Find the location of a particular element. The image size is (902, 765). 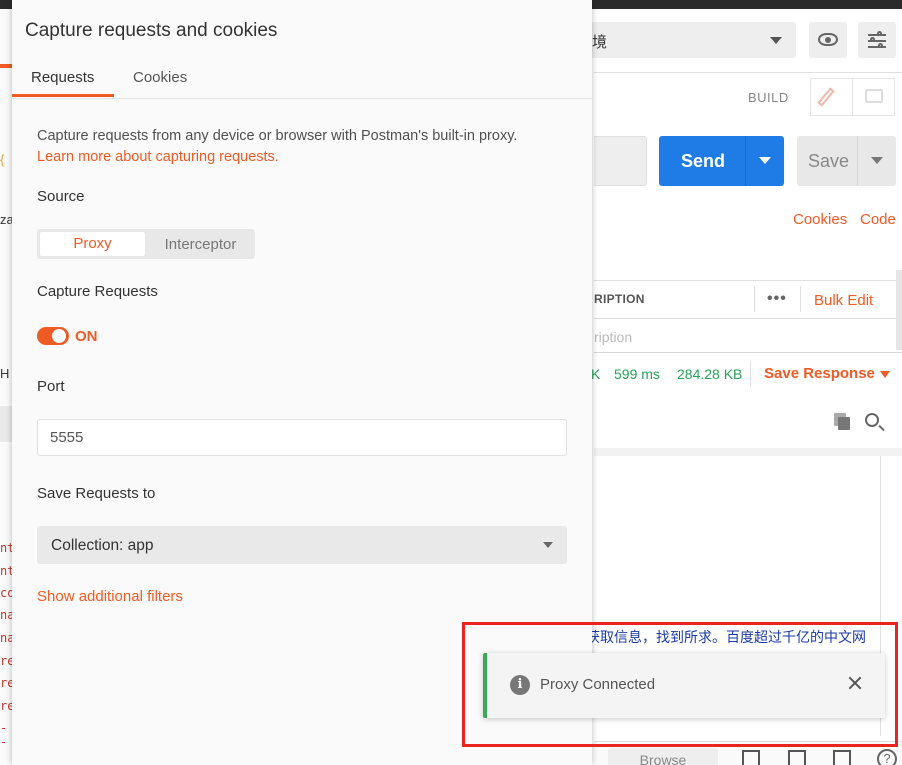

port-label: Port is located at coordinates (51, 386).